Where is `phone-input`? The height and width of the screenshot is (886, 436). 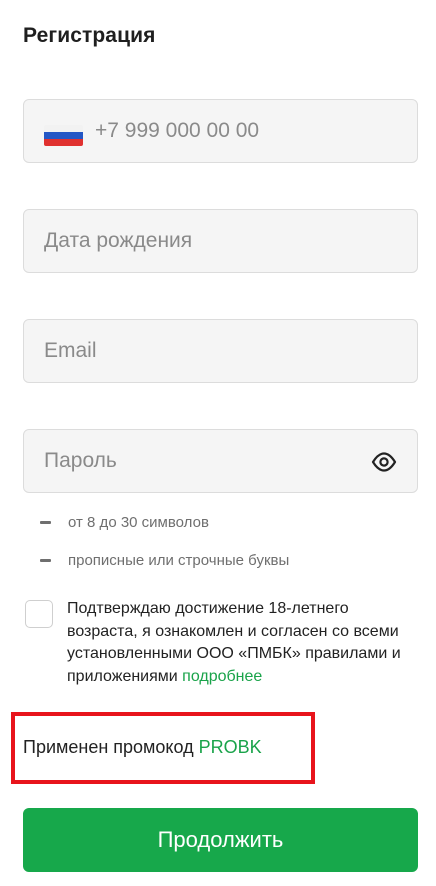 phone-input is located at coordinates (220, 131).